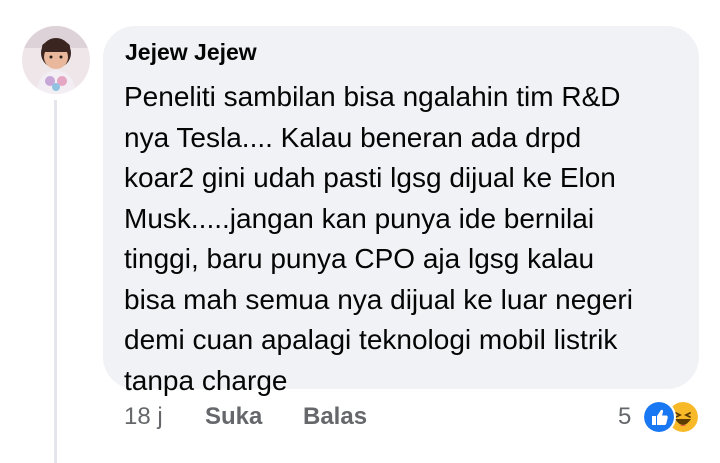 This screenshot has width=720, height=463. What do you see at coordinates (143, 417) in the screenshot?
I see `comment-timestamp: 18 j` at bounding box center [143, 417].